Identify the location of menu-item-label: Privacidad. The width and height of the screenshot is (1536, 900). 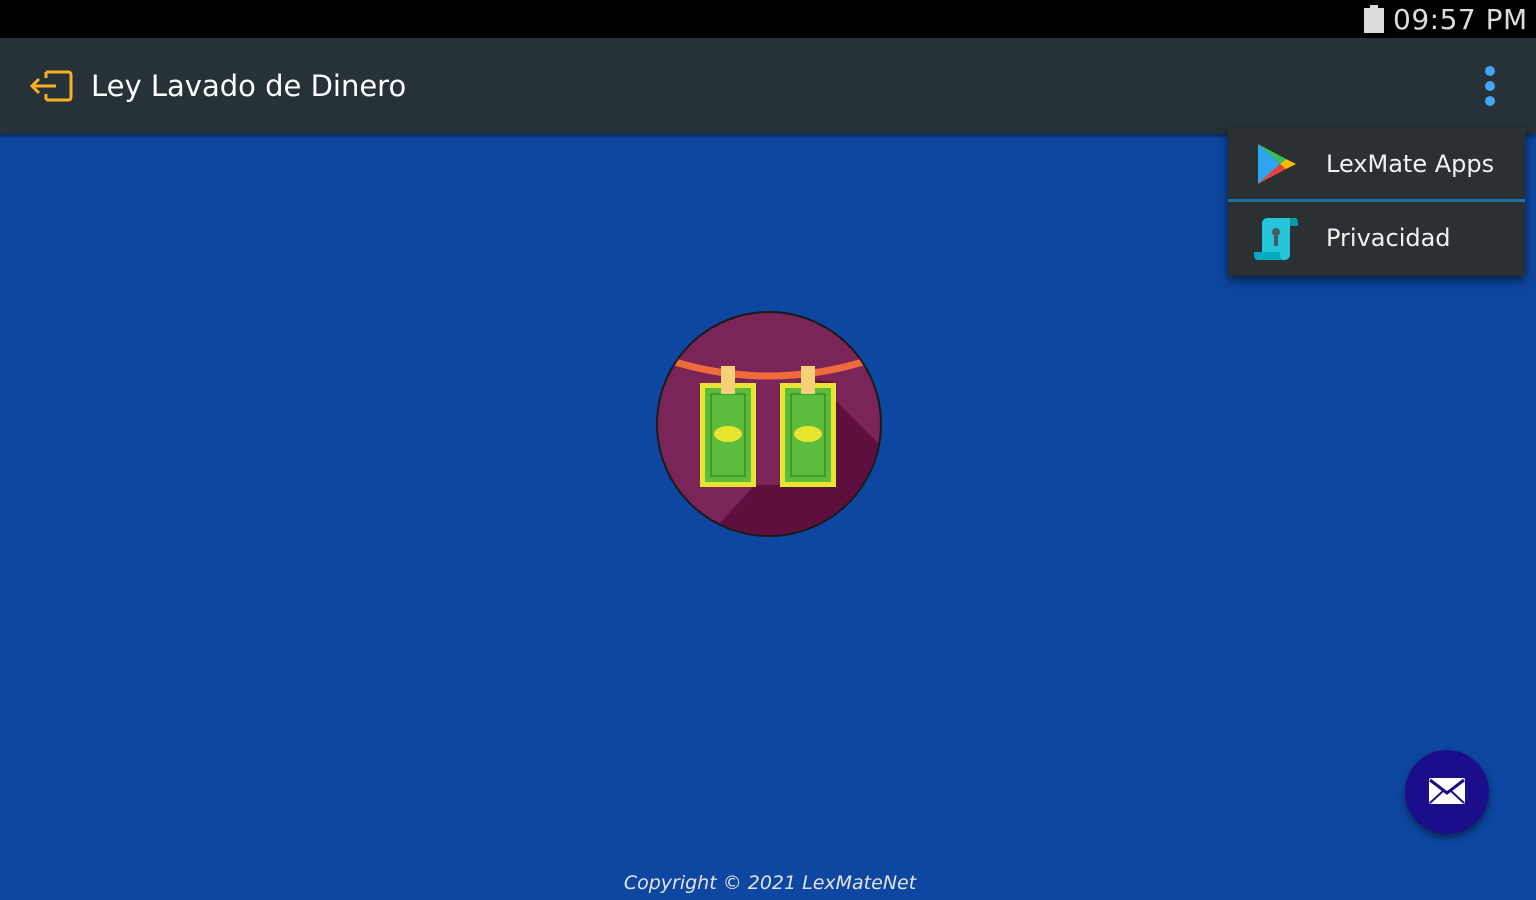
(1388, 238).